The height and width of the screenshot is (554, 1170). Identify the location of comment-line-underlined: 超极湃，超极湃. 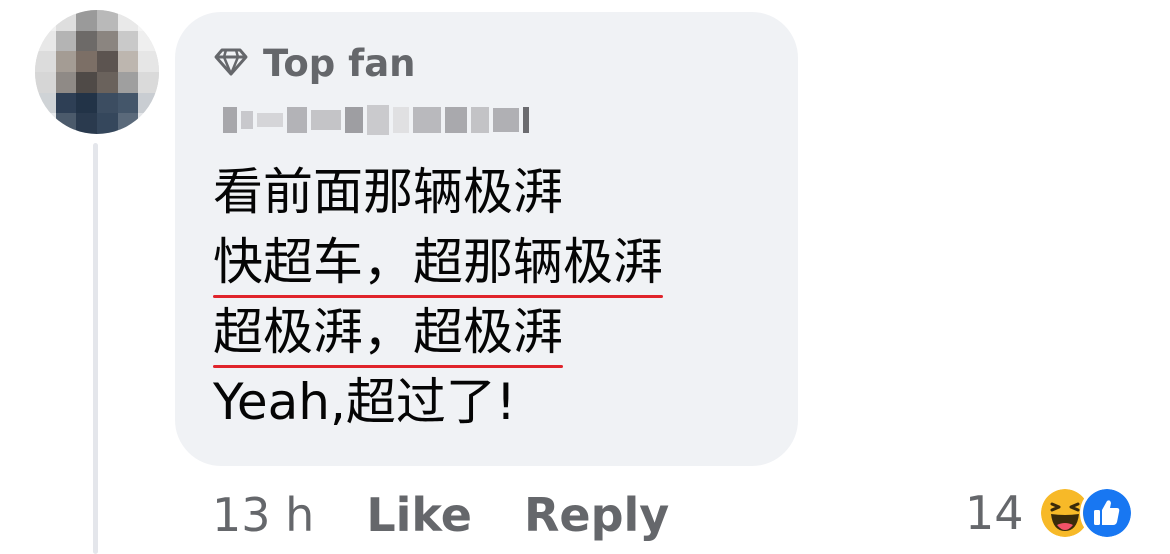
(388, 335).